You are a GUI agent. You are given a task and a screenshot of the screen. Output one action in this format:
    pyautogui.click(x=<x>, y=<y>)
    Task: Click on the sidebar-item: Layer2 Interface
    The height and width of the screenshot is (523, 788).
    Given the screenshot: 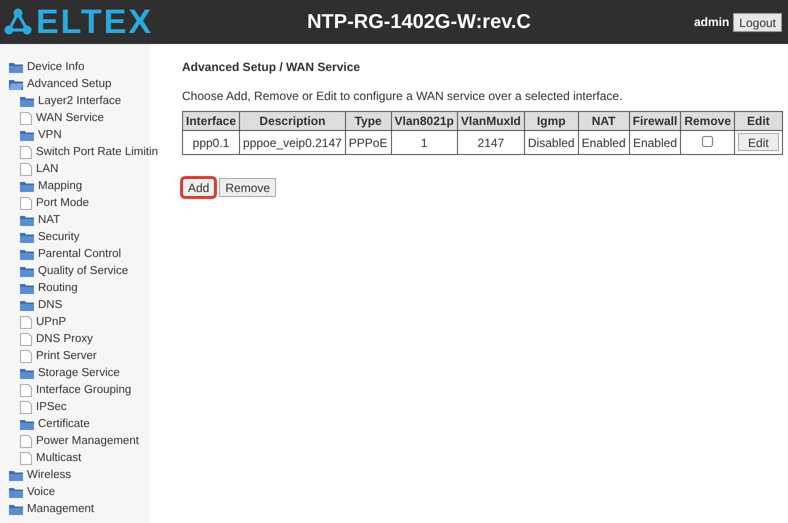 What is the action you would take?
    pyautogui.click(x=61, y=101)
    